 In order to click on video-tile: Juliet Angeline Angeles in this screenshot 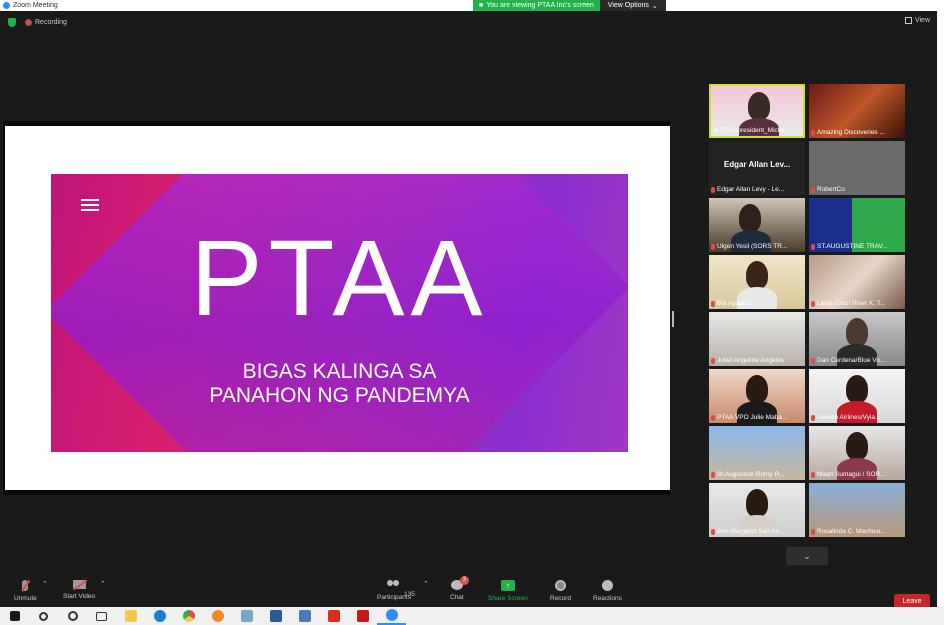, I will do `click(757, 339)`.